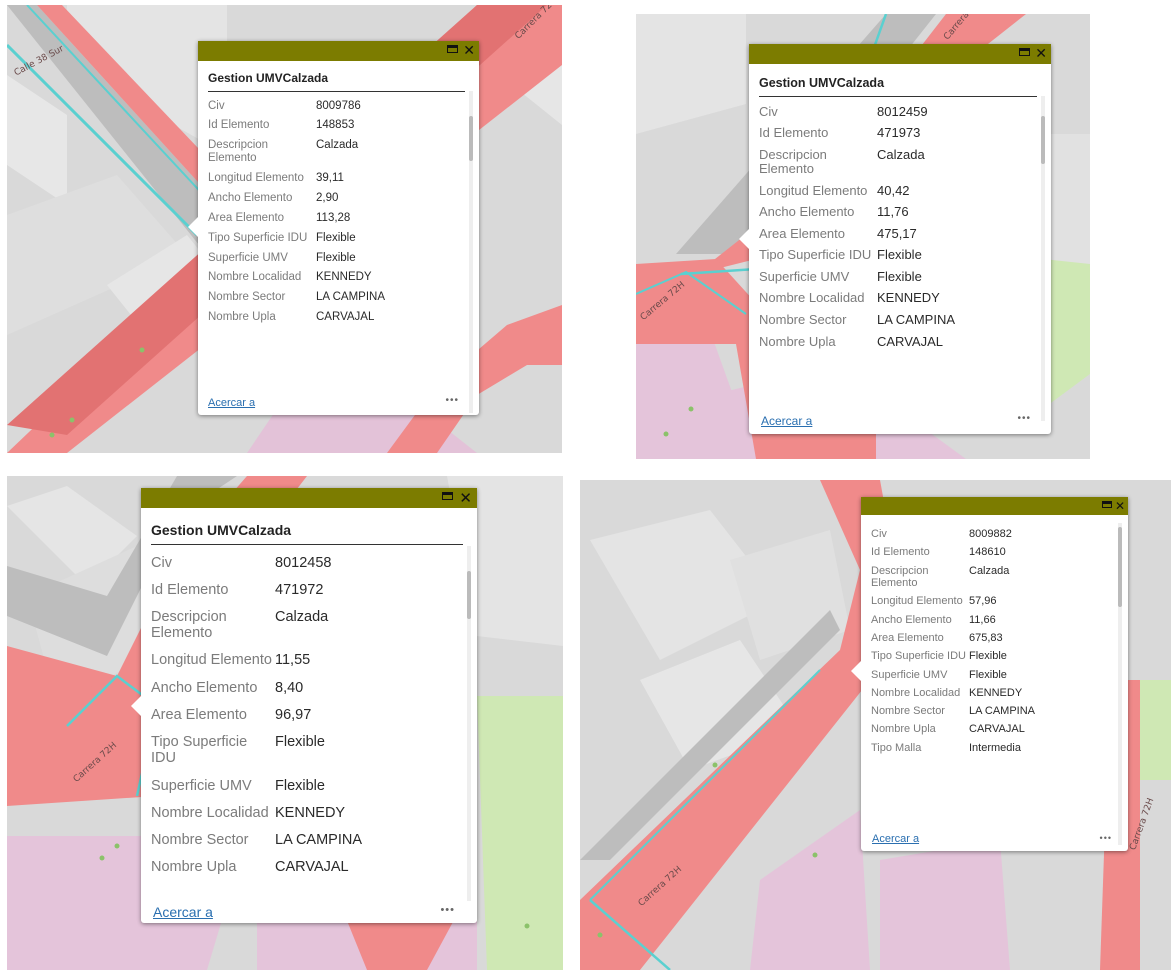 The height and width of the screenshot is (970, 1171). What do you see at coordinates (898, 191) in the screenshot?
I see `attribute-row: Longitud Elemento 40,42` at bounding box center [898, 191].